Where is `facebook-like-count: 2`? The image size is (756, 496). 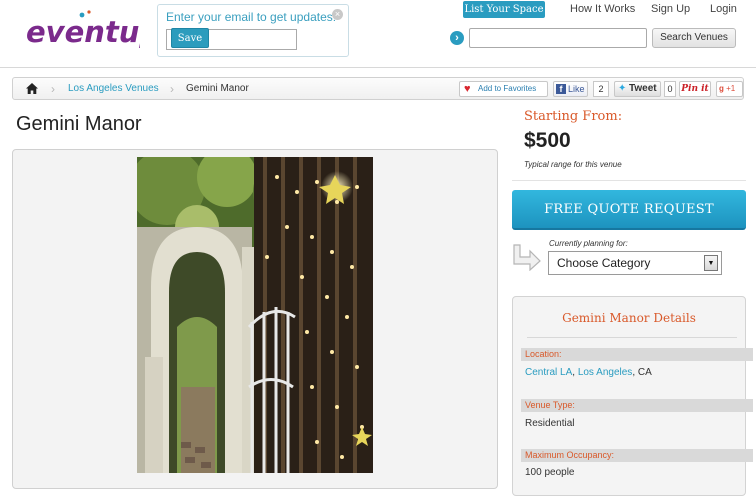
facebook-like-count: 2 is located at coordinates (601, 89).